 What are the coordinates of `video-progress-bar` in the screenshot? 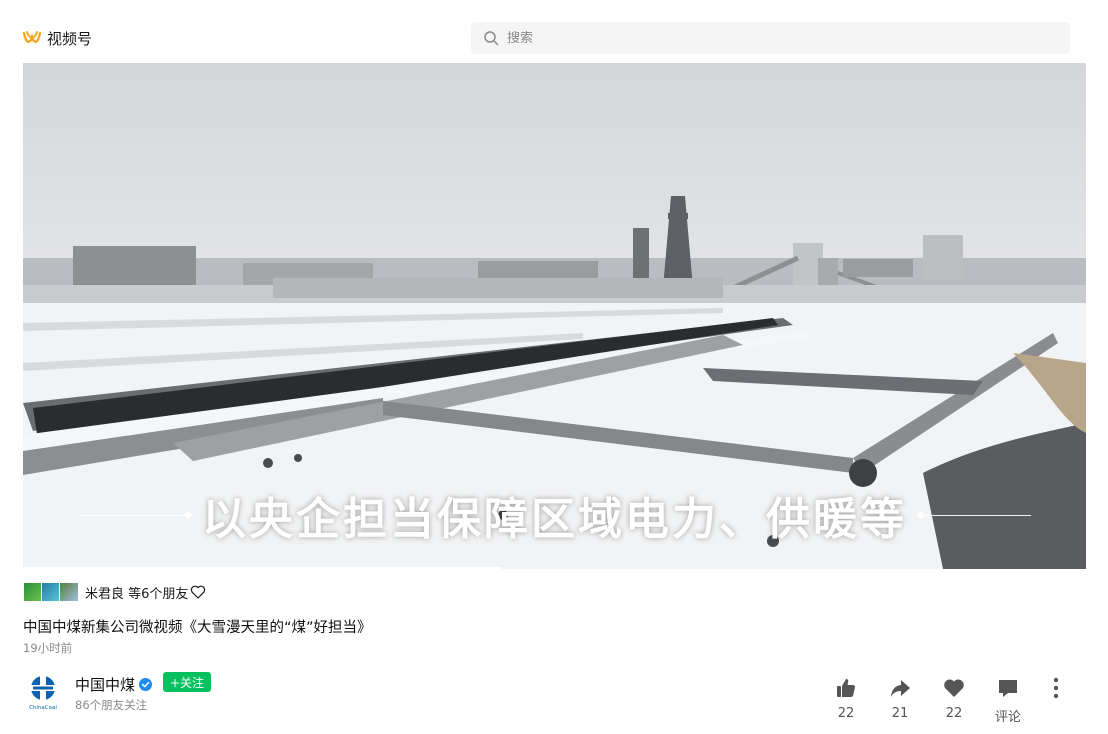 It's located at (262, 568).